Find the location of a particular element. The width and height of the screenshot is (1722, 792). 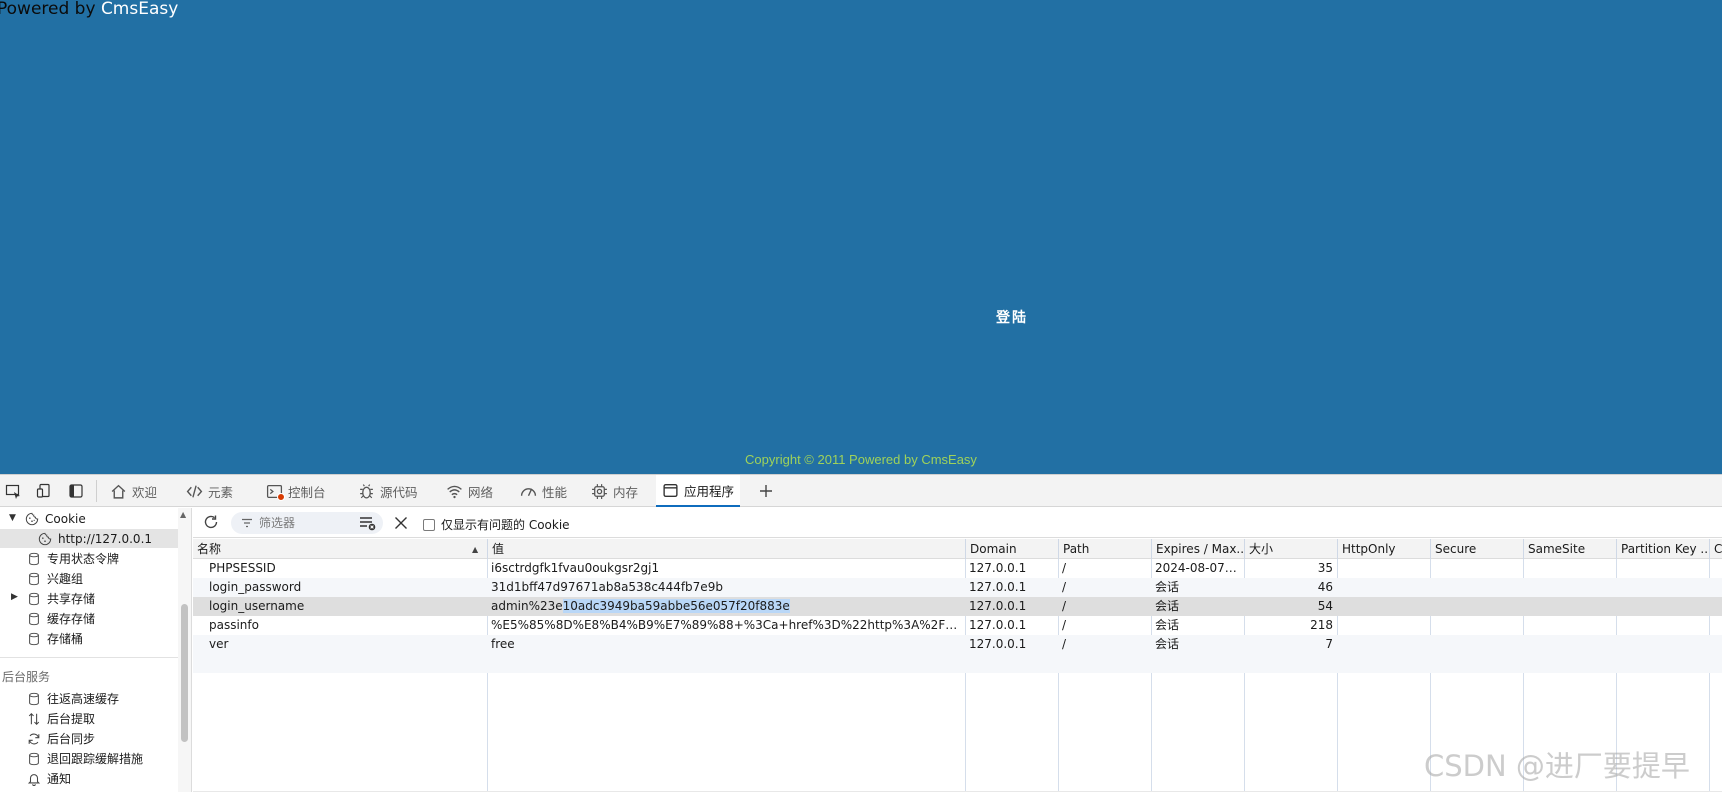

powered-brand-link: CmsEasy is located at coordinates (139, 9).